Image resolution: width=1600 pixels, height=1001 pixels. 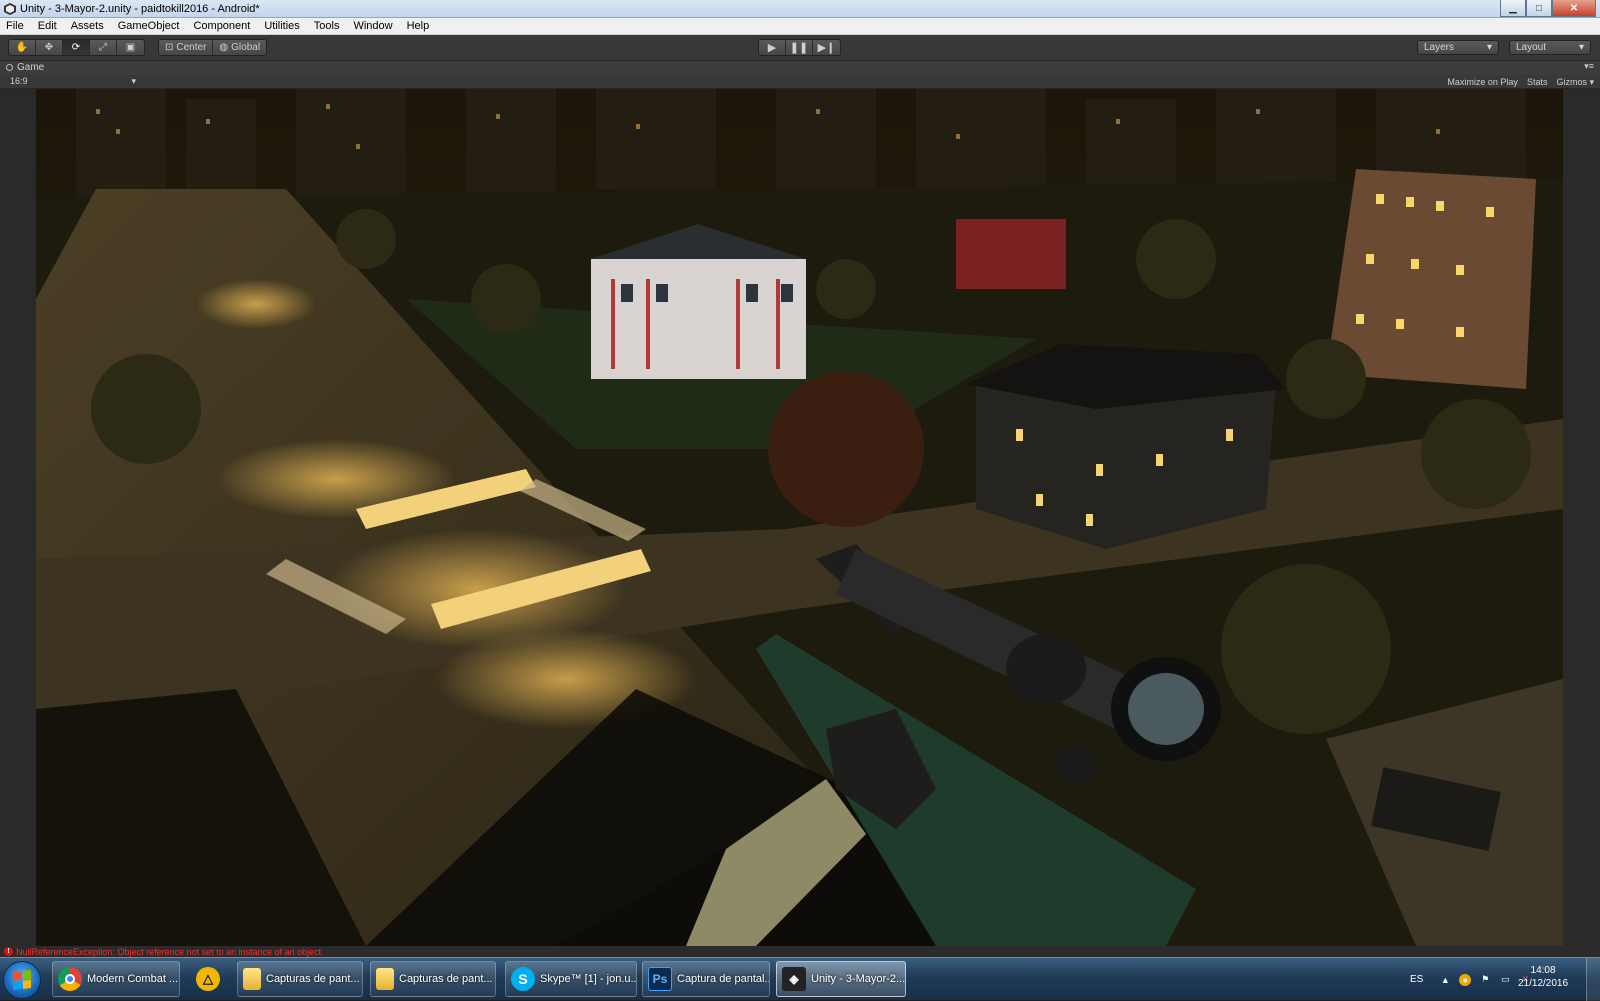 What do you see at coordinates (800, 68) in the screenshot?
I see `game-view-header: Game ▾≡` at bounding box center [800, 68].